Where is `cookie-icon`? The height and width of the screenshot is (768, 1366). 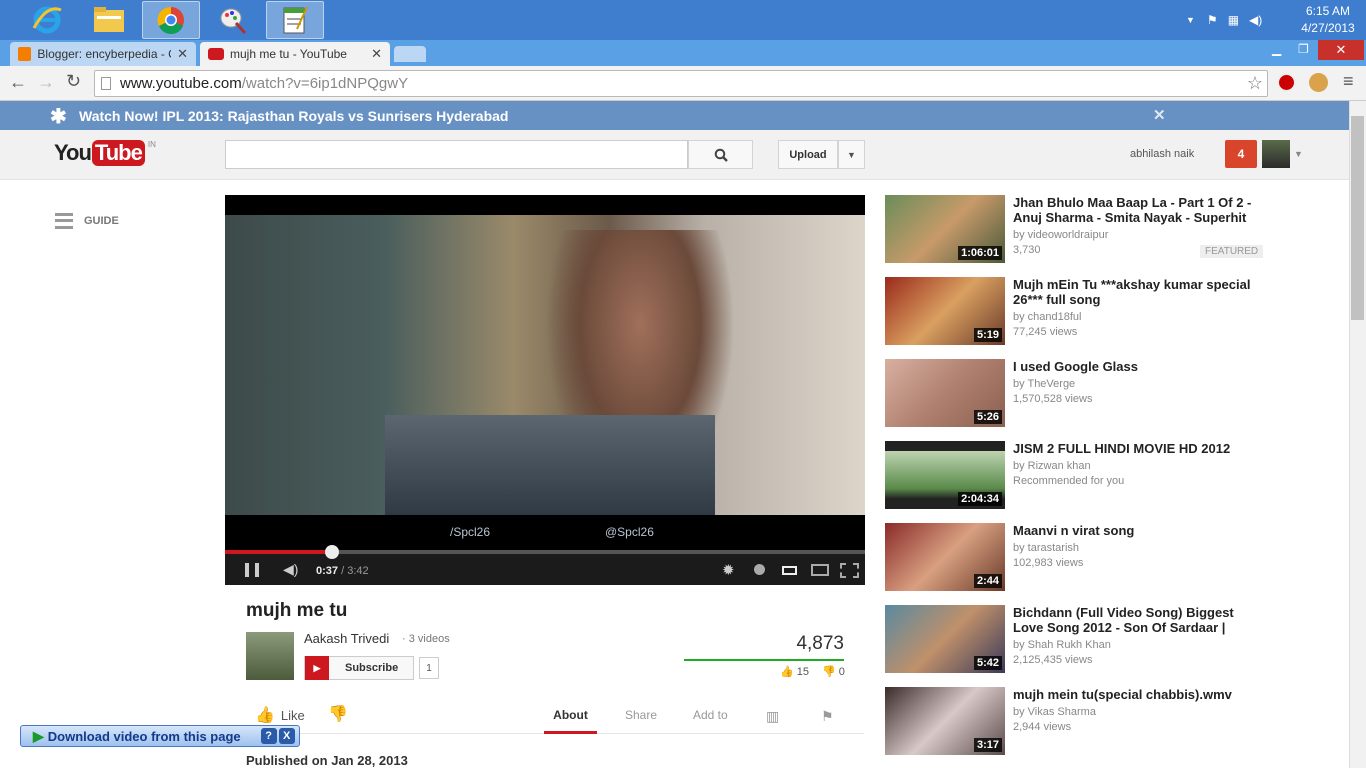 cookie-icon is located at coordinates (1318, 82).